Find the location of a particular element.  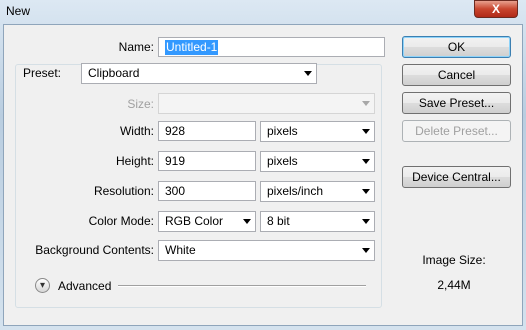

resolution-unit-select: pixels/inch is located at coordinates (317, 191).